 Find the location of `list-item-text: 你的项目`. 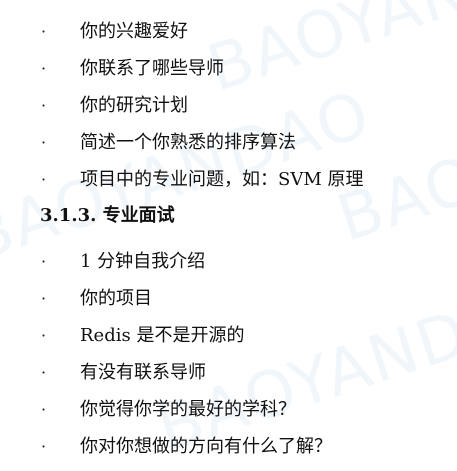

list-item-text: 你的项目 is located at coordinates (116, 298).